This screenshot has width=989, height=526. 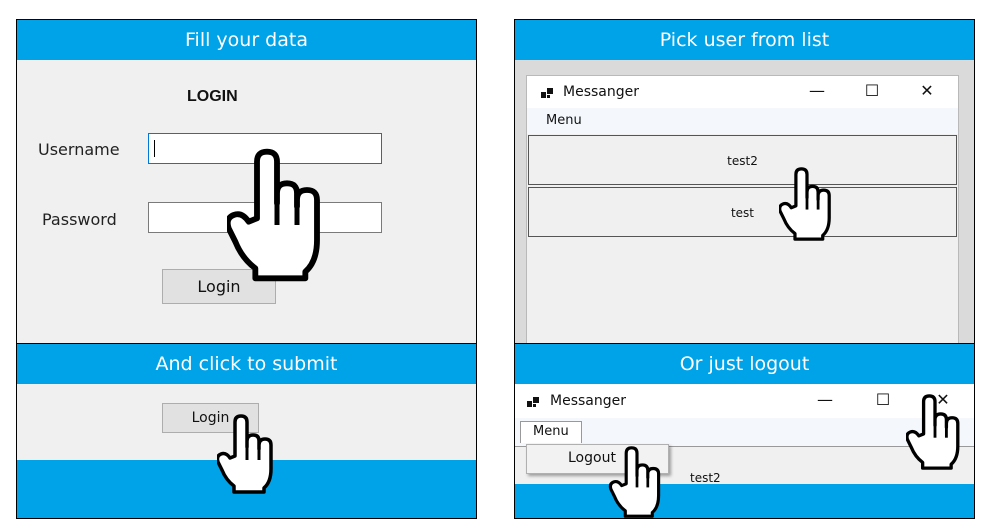 I want to click on user-list-item-test: test, so click(x=742, y=212).